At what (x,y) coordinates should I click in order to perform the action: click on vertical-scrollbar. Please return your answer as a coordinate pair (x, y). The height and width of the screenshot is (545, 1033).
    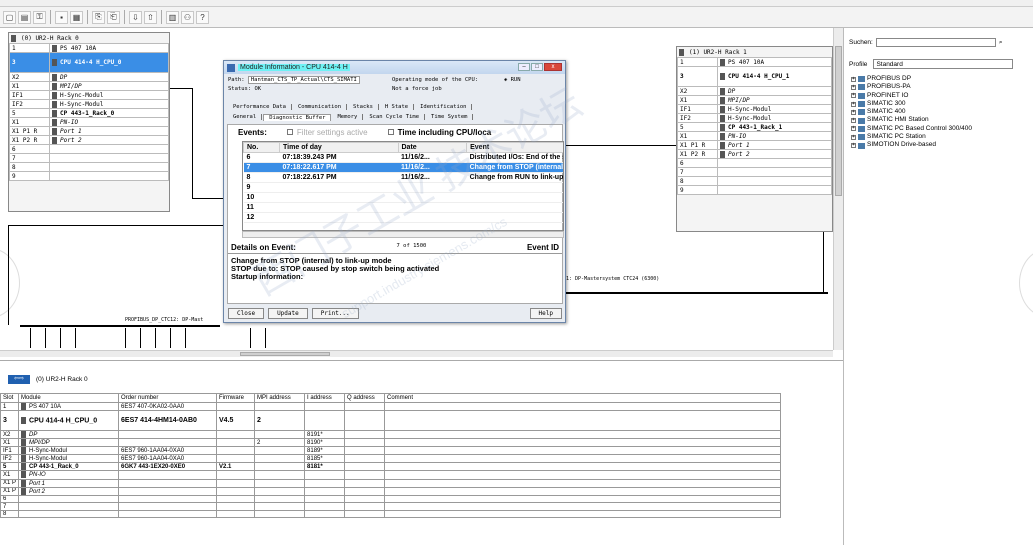
    Looking at the image, I should click on (838, 189).